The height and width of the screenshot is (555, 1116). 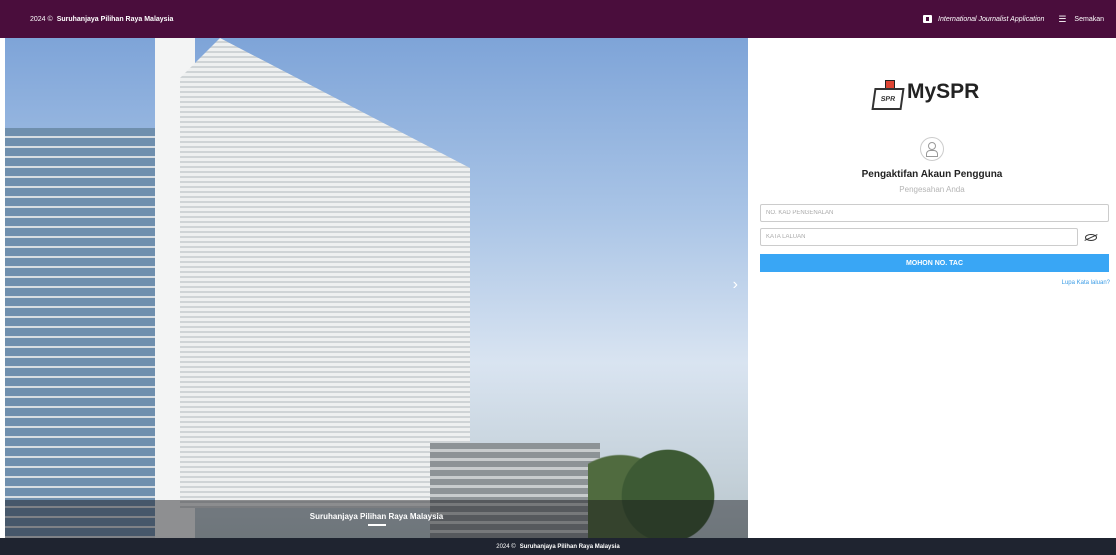 I want to click on semakan-link: ☰ Semakan, so click(x=1081, y=18).